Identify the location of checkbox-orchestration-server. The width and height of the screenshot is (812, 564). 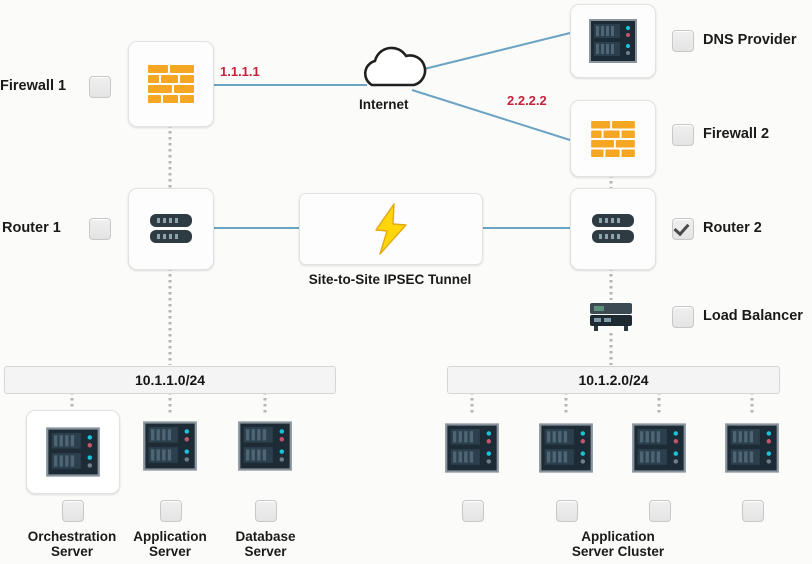
(73, 511).